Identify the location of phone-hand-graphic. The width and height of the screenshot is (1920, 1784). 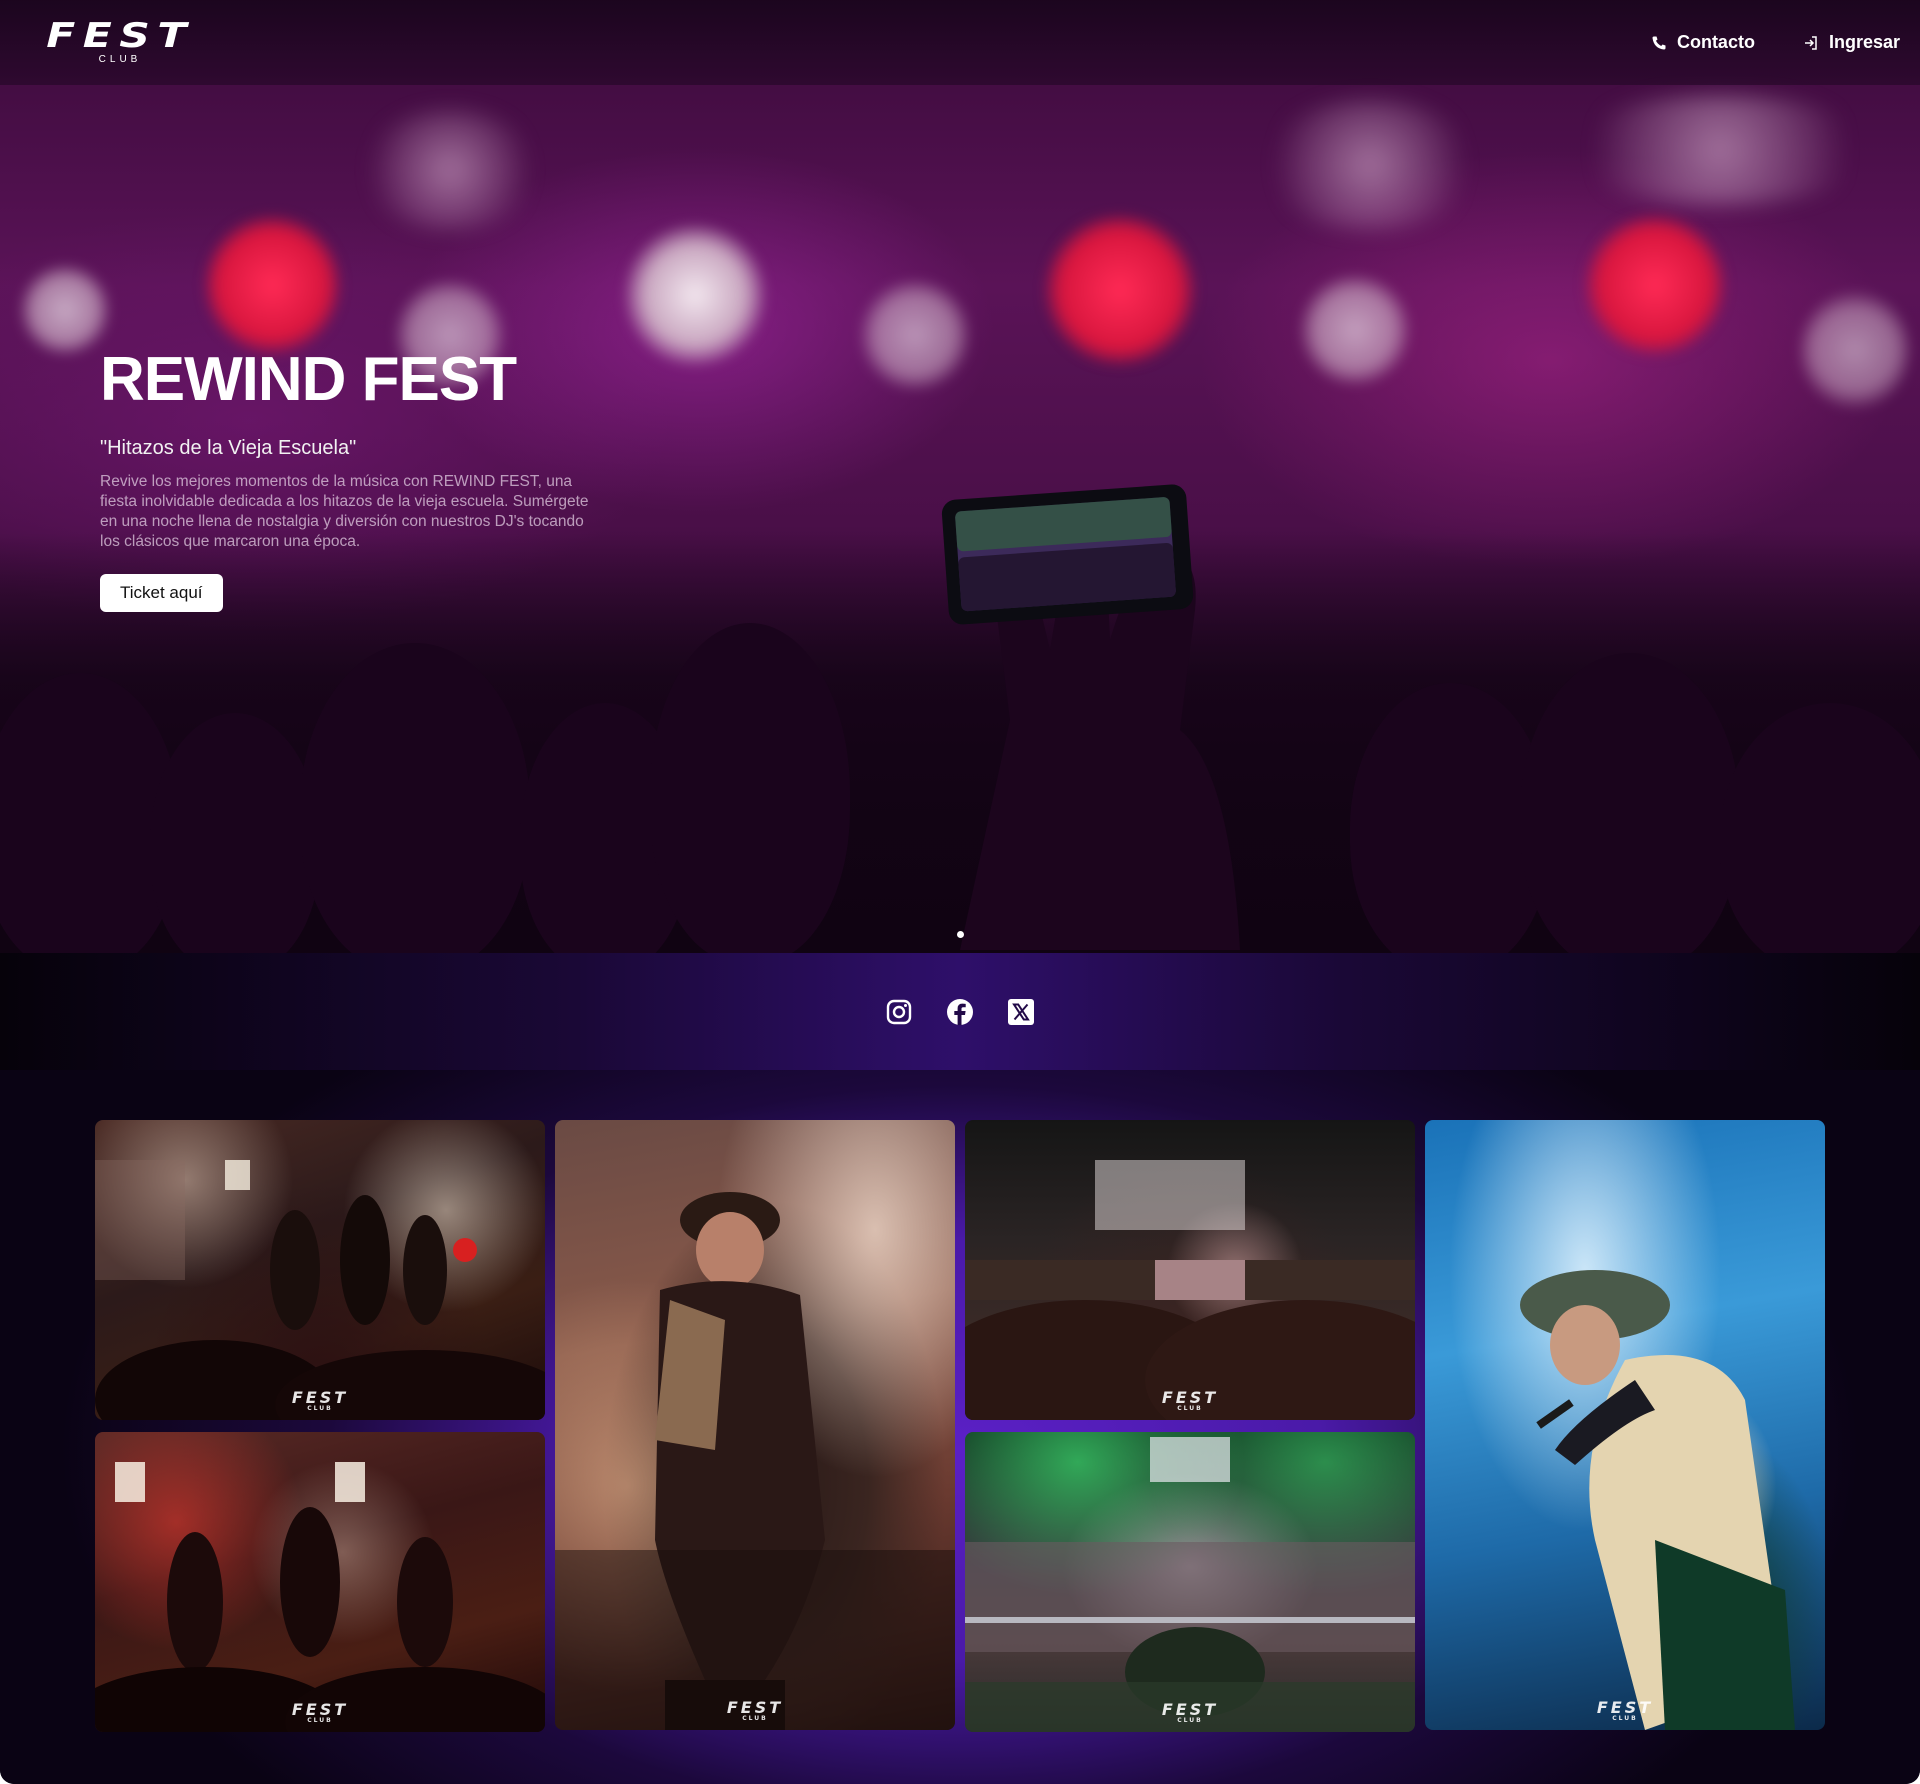
(1090, 717).